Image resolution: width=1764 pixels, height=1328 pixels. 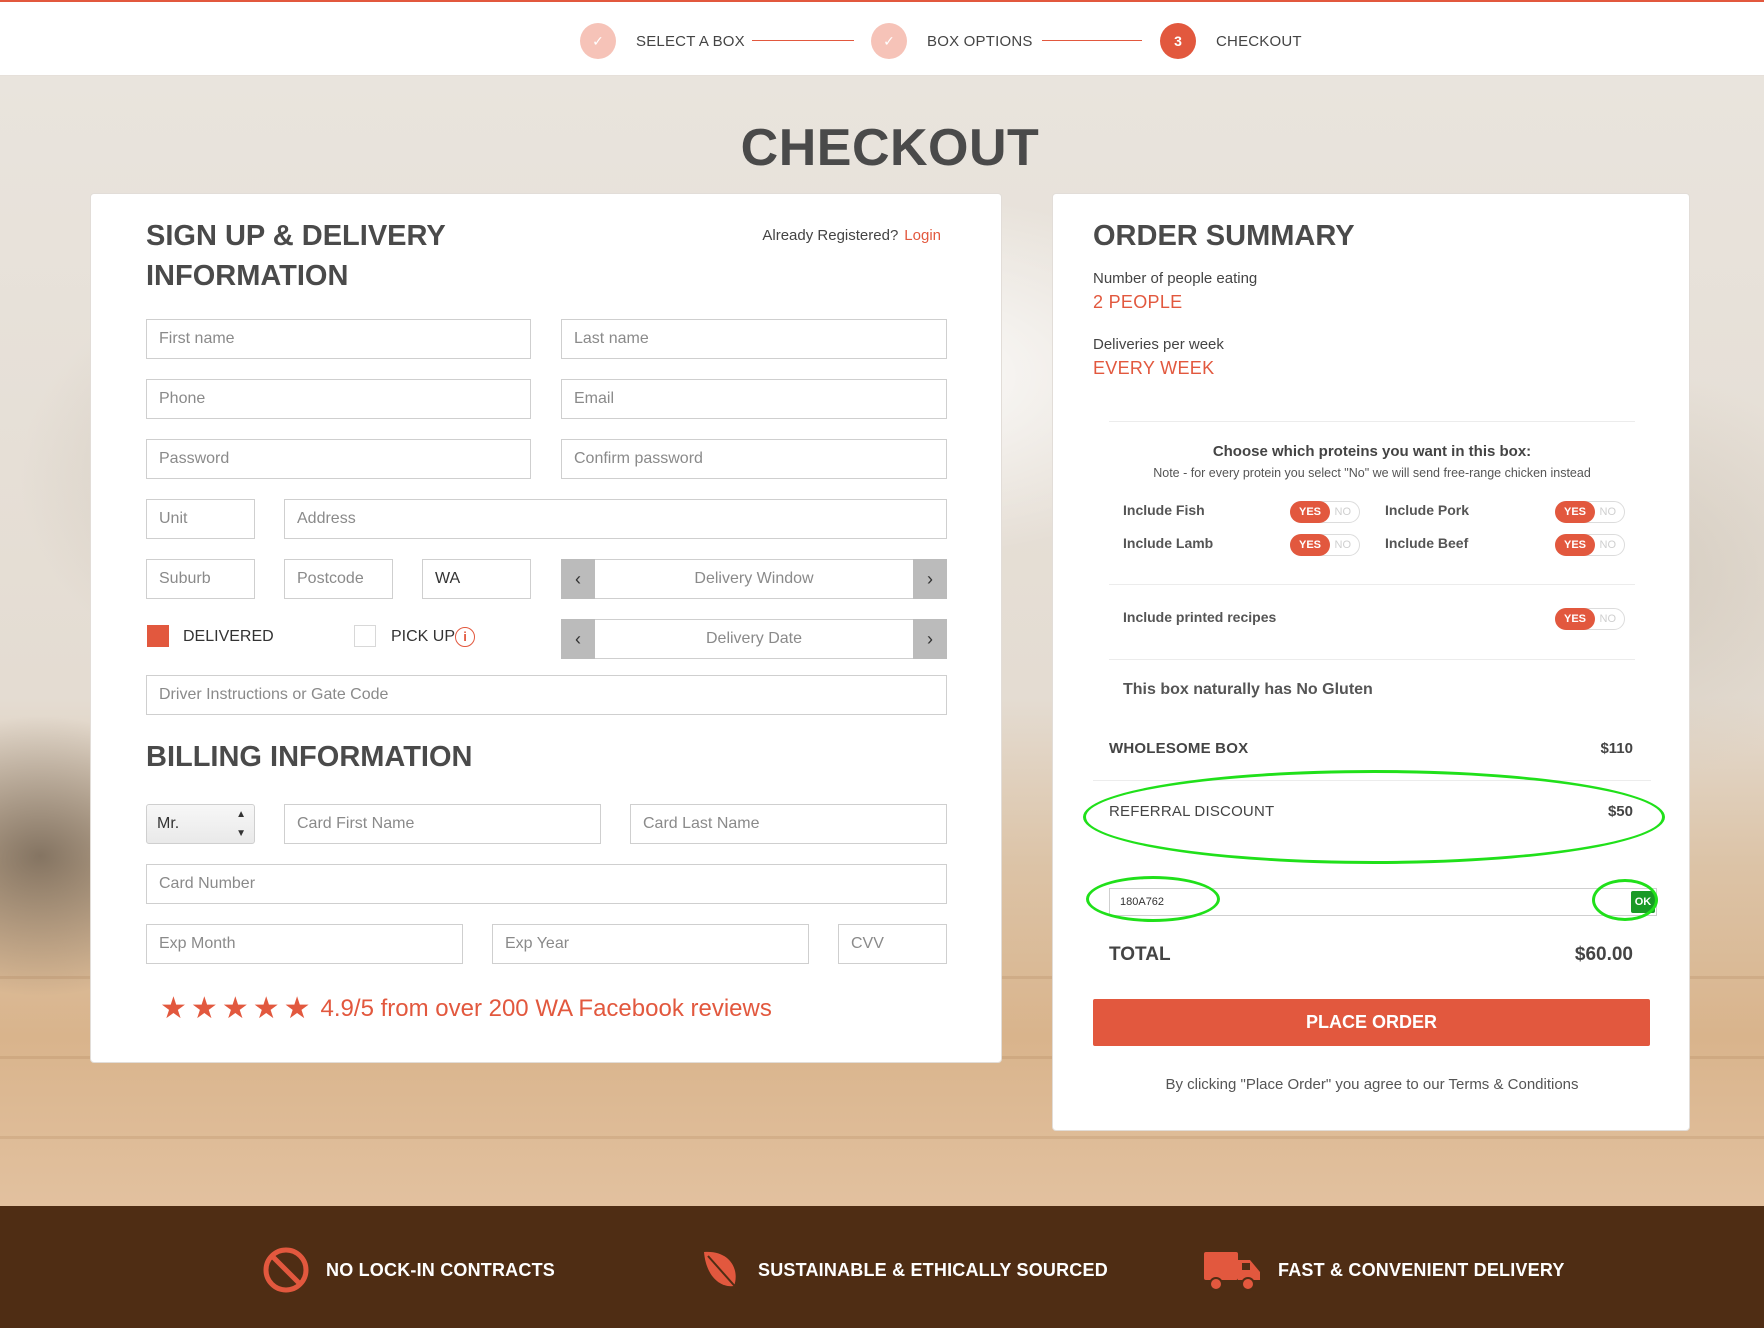 I want to click on lamb-toggle: YES NO, so click(x=1325, y=545).